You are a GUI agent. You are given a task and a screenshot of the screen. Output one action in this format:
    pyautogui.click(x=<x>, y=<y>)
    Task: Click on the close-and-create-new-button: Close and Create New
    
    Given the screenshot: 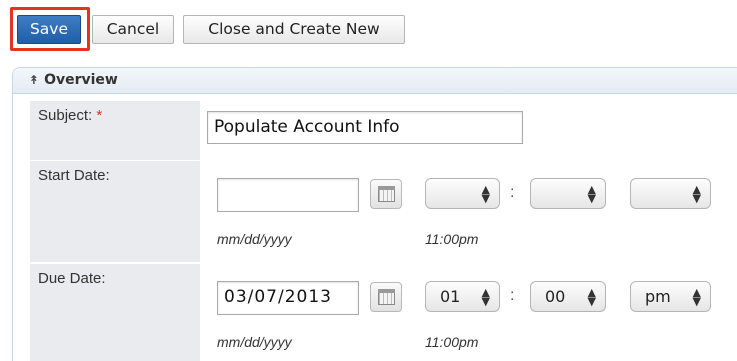 What is the action you would take?
    pyautogui.click(x=294, y=29)
    